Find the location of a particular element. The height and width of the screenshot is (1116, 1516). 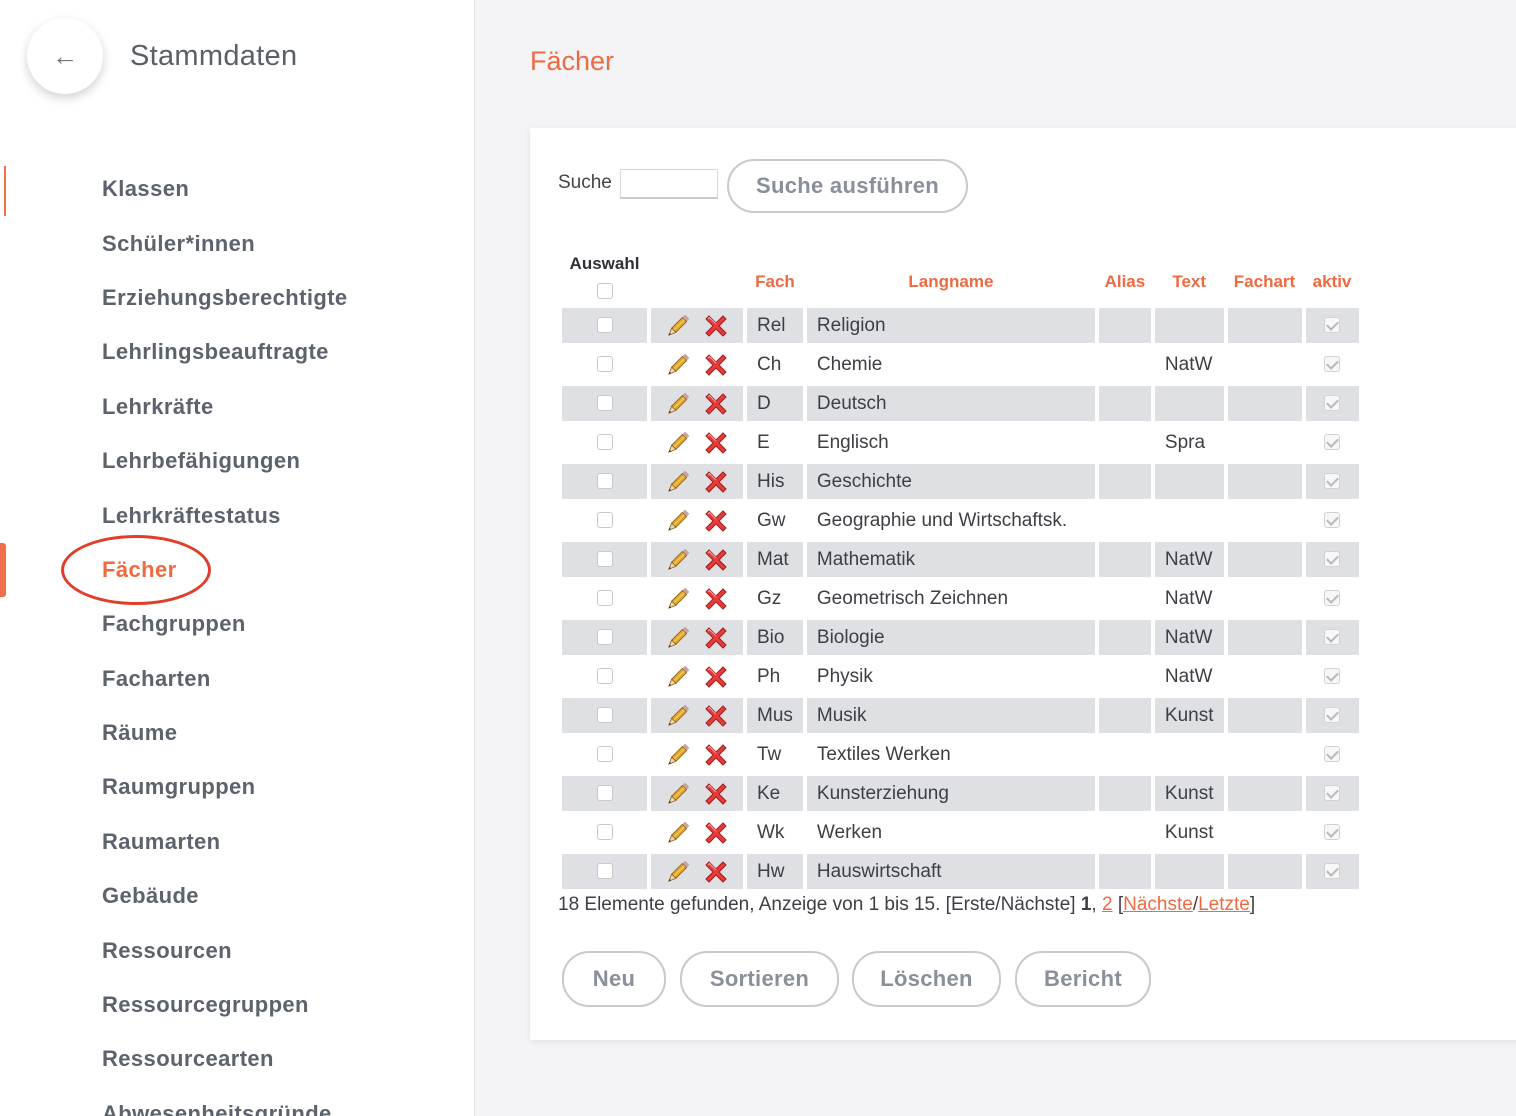

sort-button: Sortieren is located at coordinates (759, 979).